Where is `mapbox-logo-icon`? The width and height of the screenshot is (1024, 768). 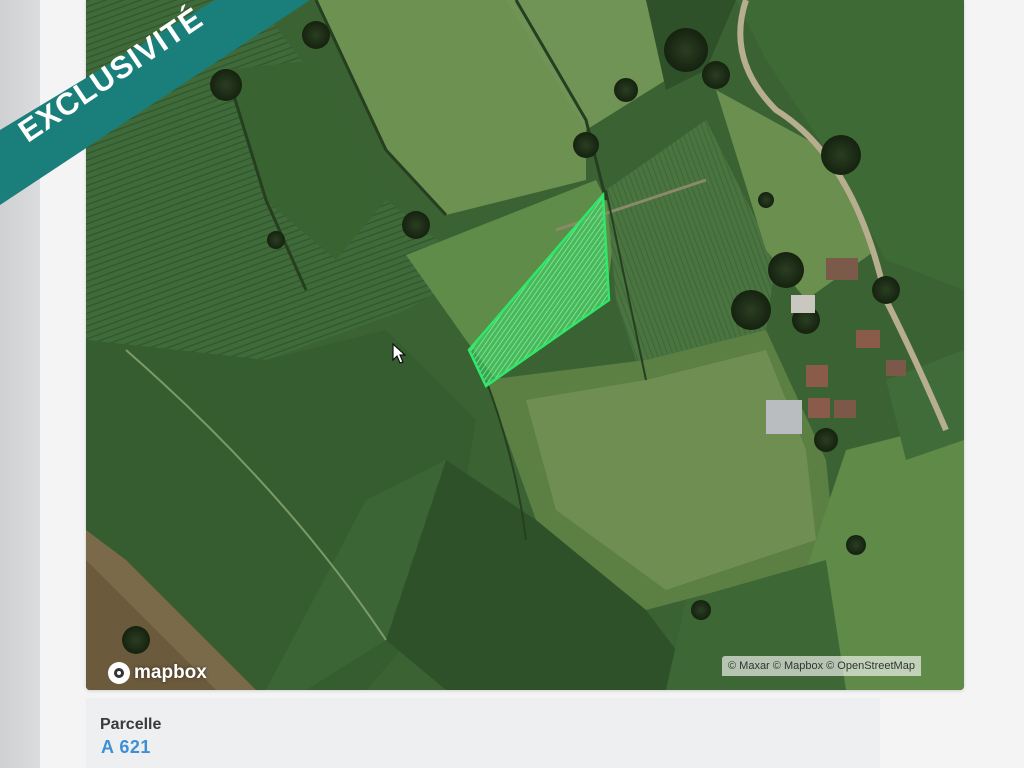 mapbox-logo-icon is located at coordinates (119, 673).